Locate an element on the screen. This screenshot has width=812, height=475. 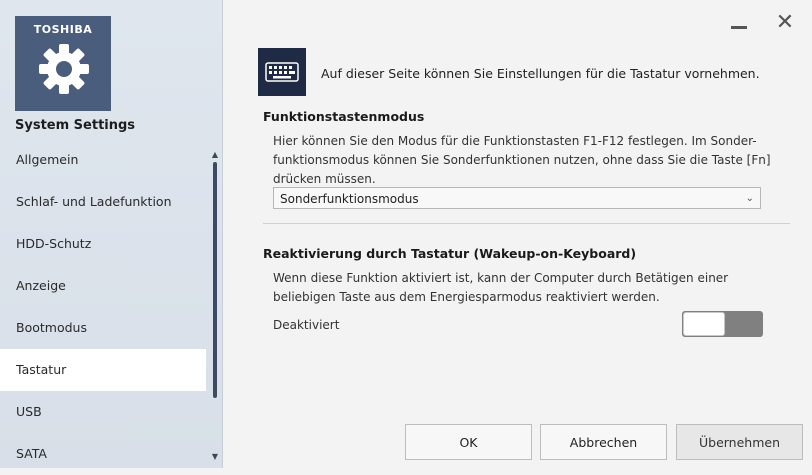
sidebar-item-allgemein: Allgemein is located at coordinates (103, 160).